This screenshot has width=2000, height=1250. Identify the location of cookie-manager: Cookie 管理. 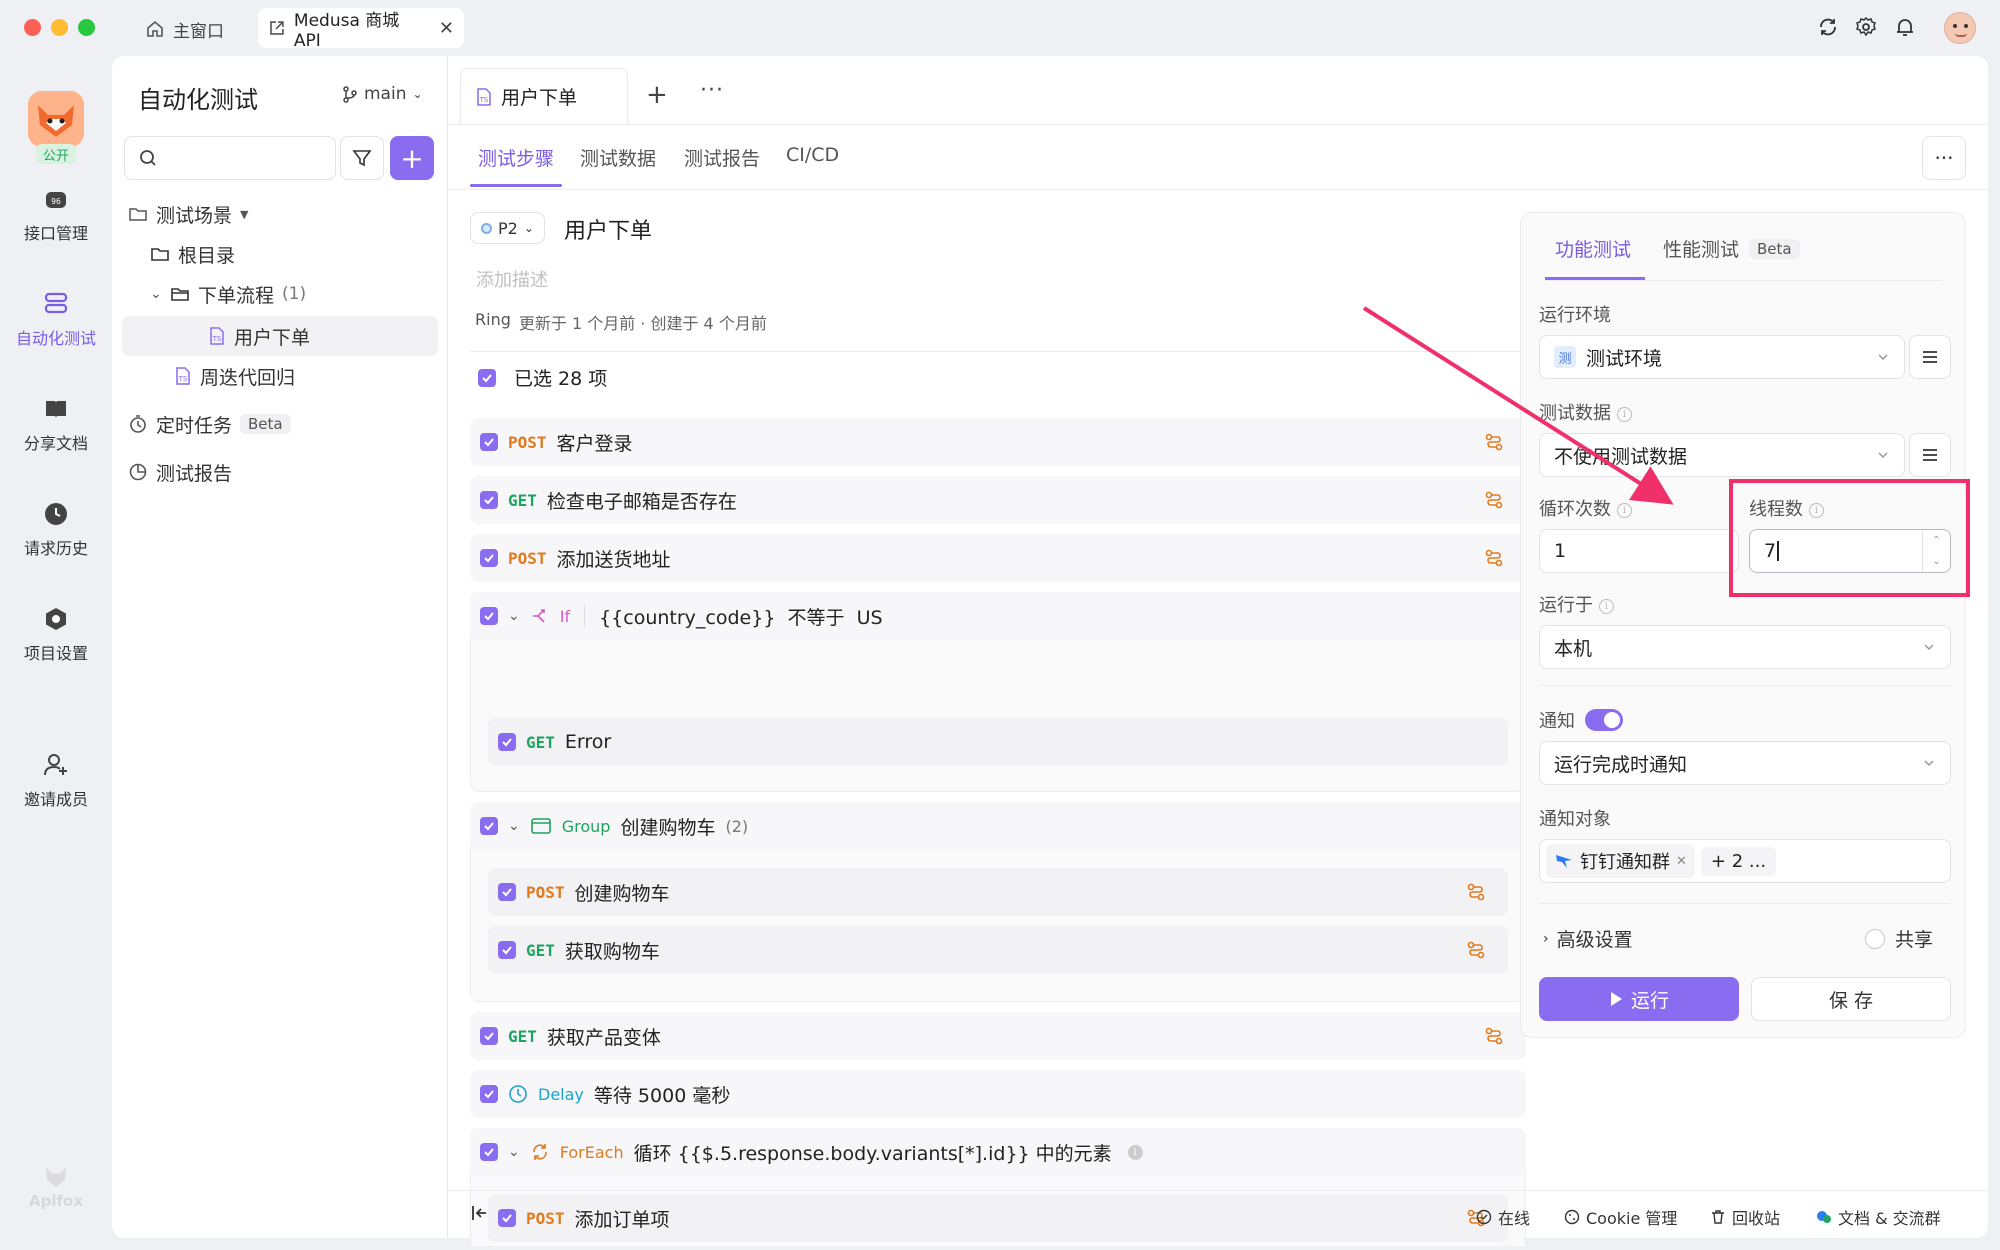
(1620, 1217).